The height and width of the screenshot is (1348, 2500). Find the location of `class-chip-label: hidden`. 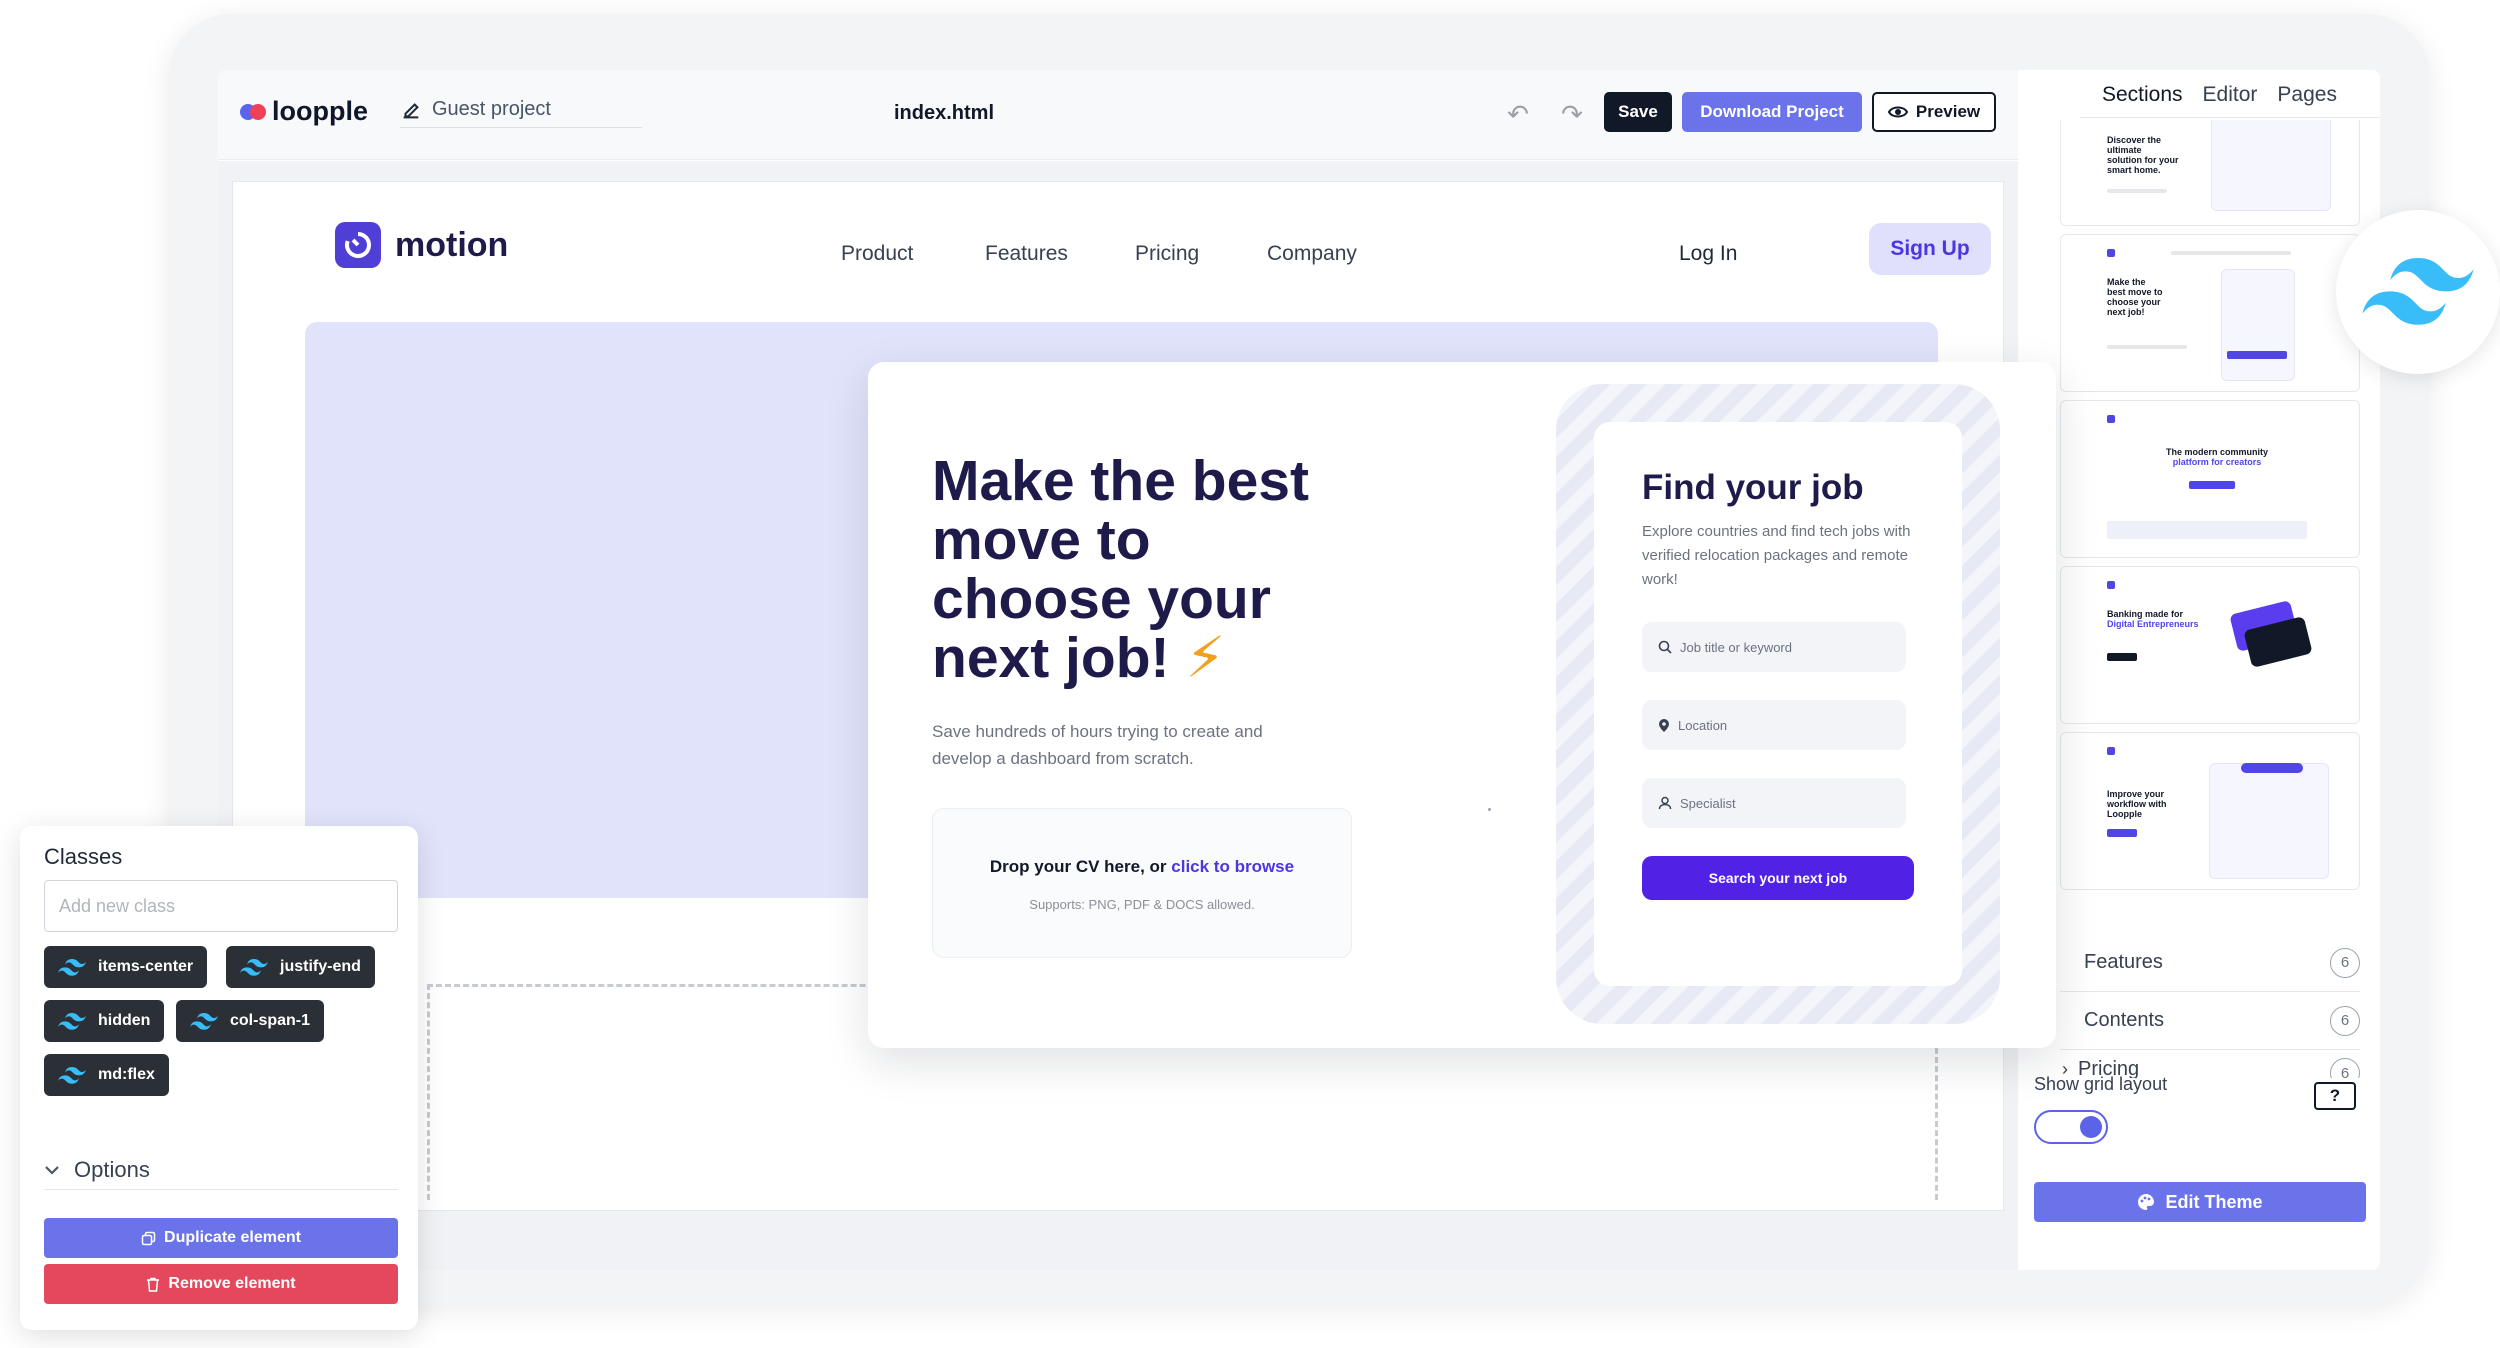

class-chip-label: hidden is located at coordinates (124, 1020).